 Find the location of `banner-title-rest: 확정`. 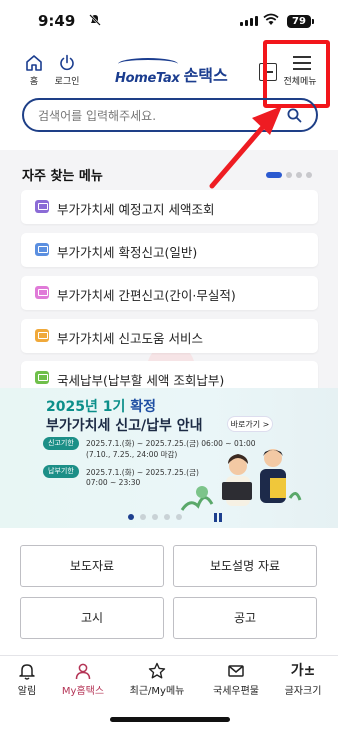

banner-title-rest: 확정 is located at coordinates (140, 407).